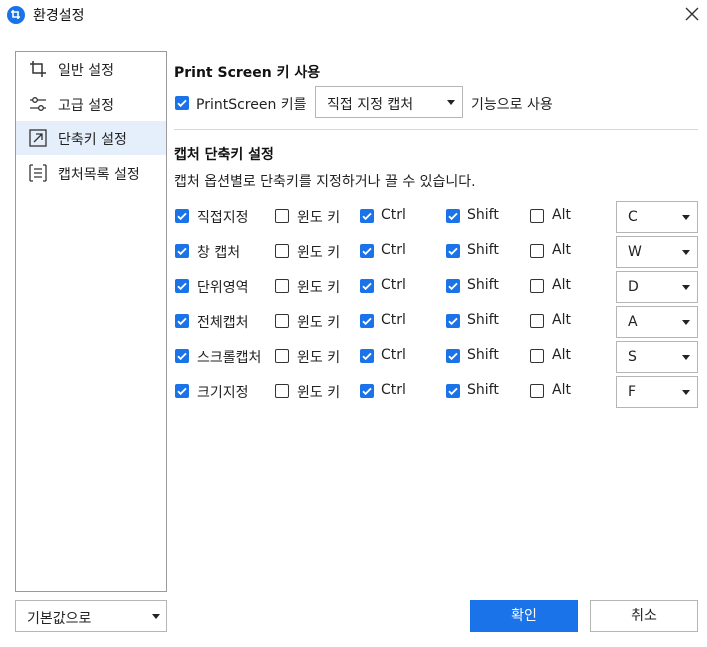  Describe the element at coordinates (657, 357) in the screenshot. I see `shortcut-key-select: S` at that location.